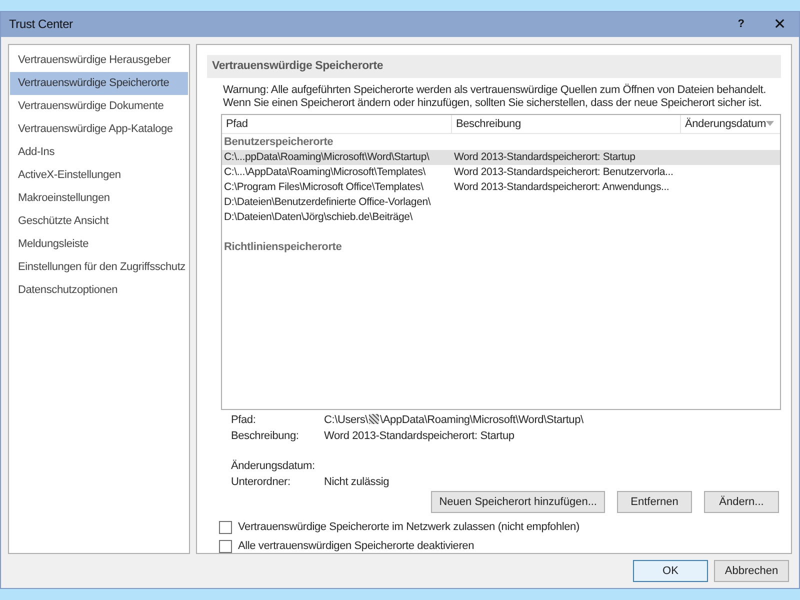  What do you see at coordinates (327, 202) in the screenshot?
I see `path-cell-text: D:\Dateien\Benutzerdefinierte Office-Vorlagen\` at bounding box center [327, 202].